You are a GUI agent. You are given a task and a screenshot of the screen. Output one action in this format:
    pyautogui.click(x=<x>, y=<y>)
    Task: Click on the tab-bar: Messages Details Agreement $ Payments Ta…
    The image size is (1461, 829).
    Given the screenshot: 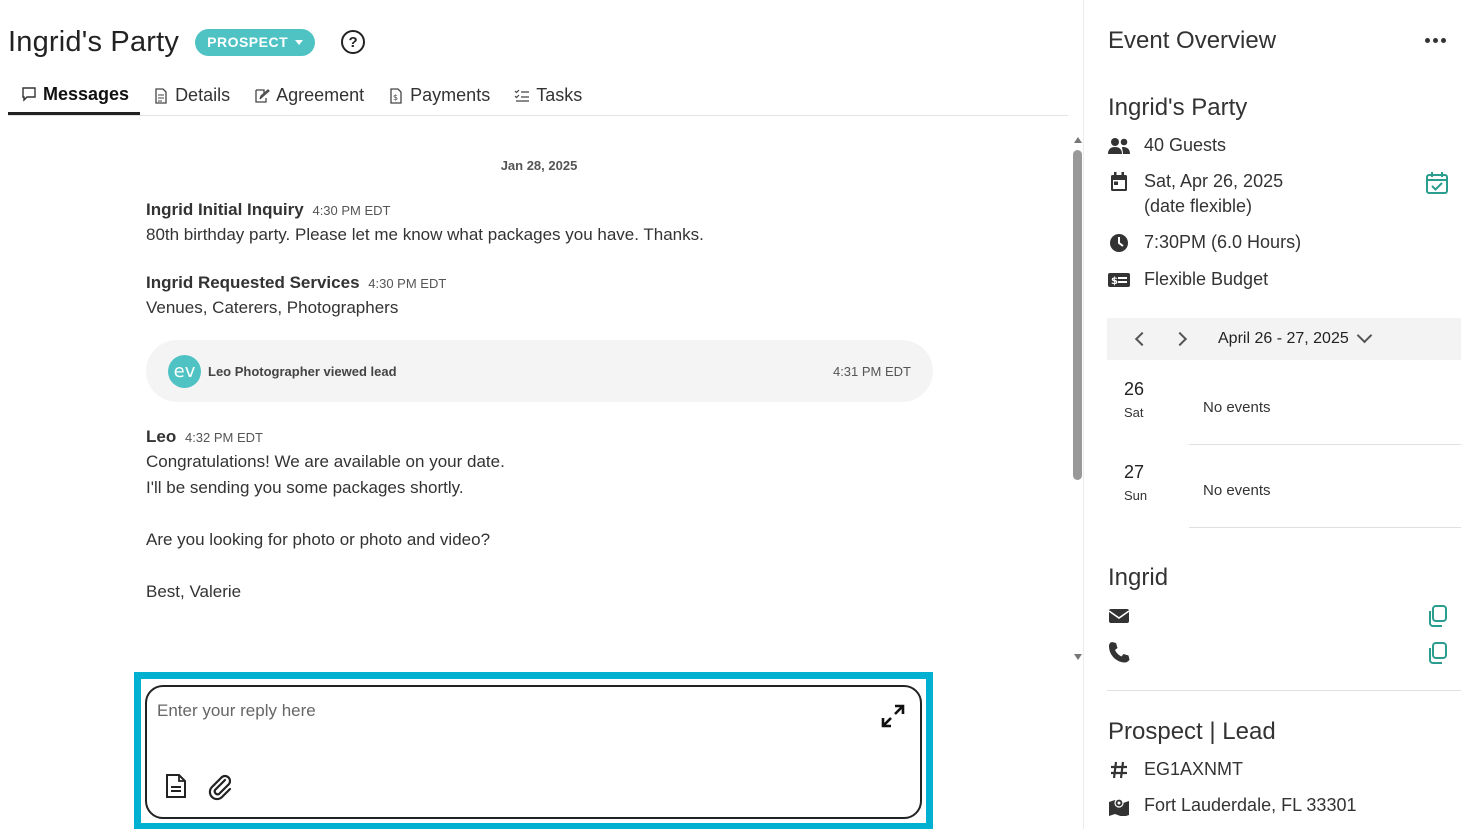 What is the action you would take?
    pyautogui.click(x=538, y=96)
    